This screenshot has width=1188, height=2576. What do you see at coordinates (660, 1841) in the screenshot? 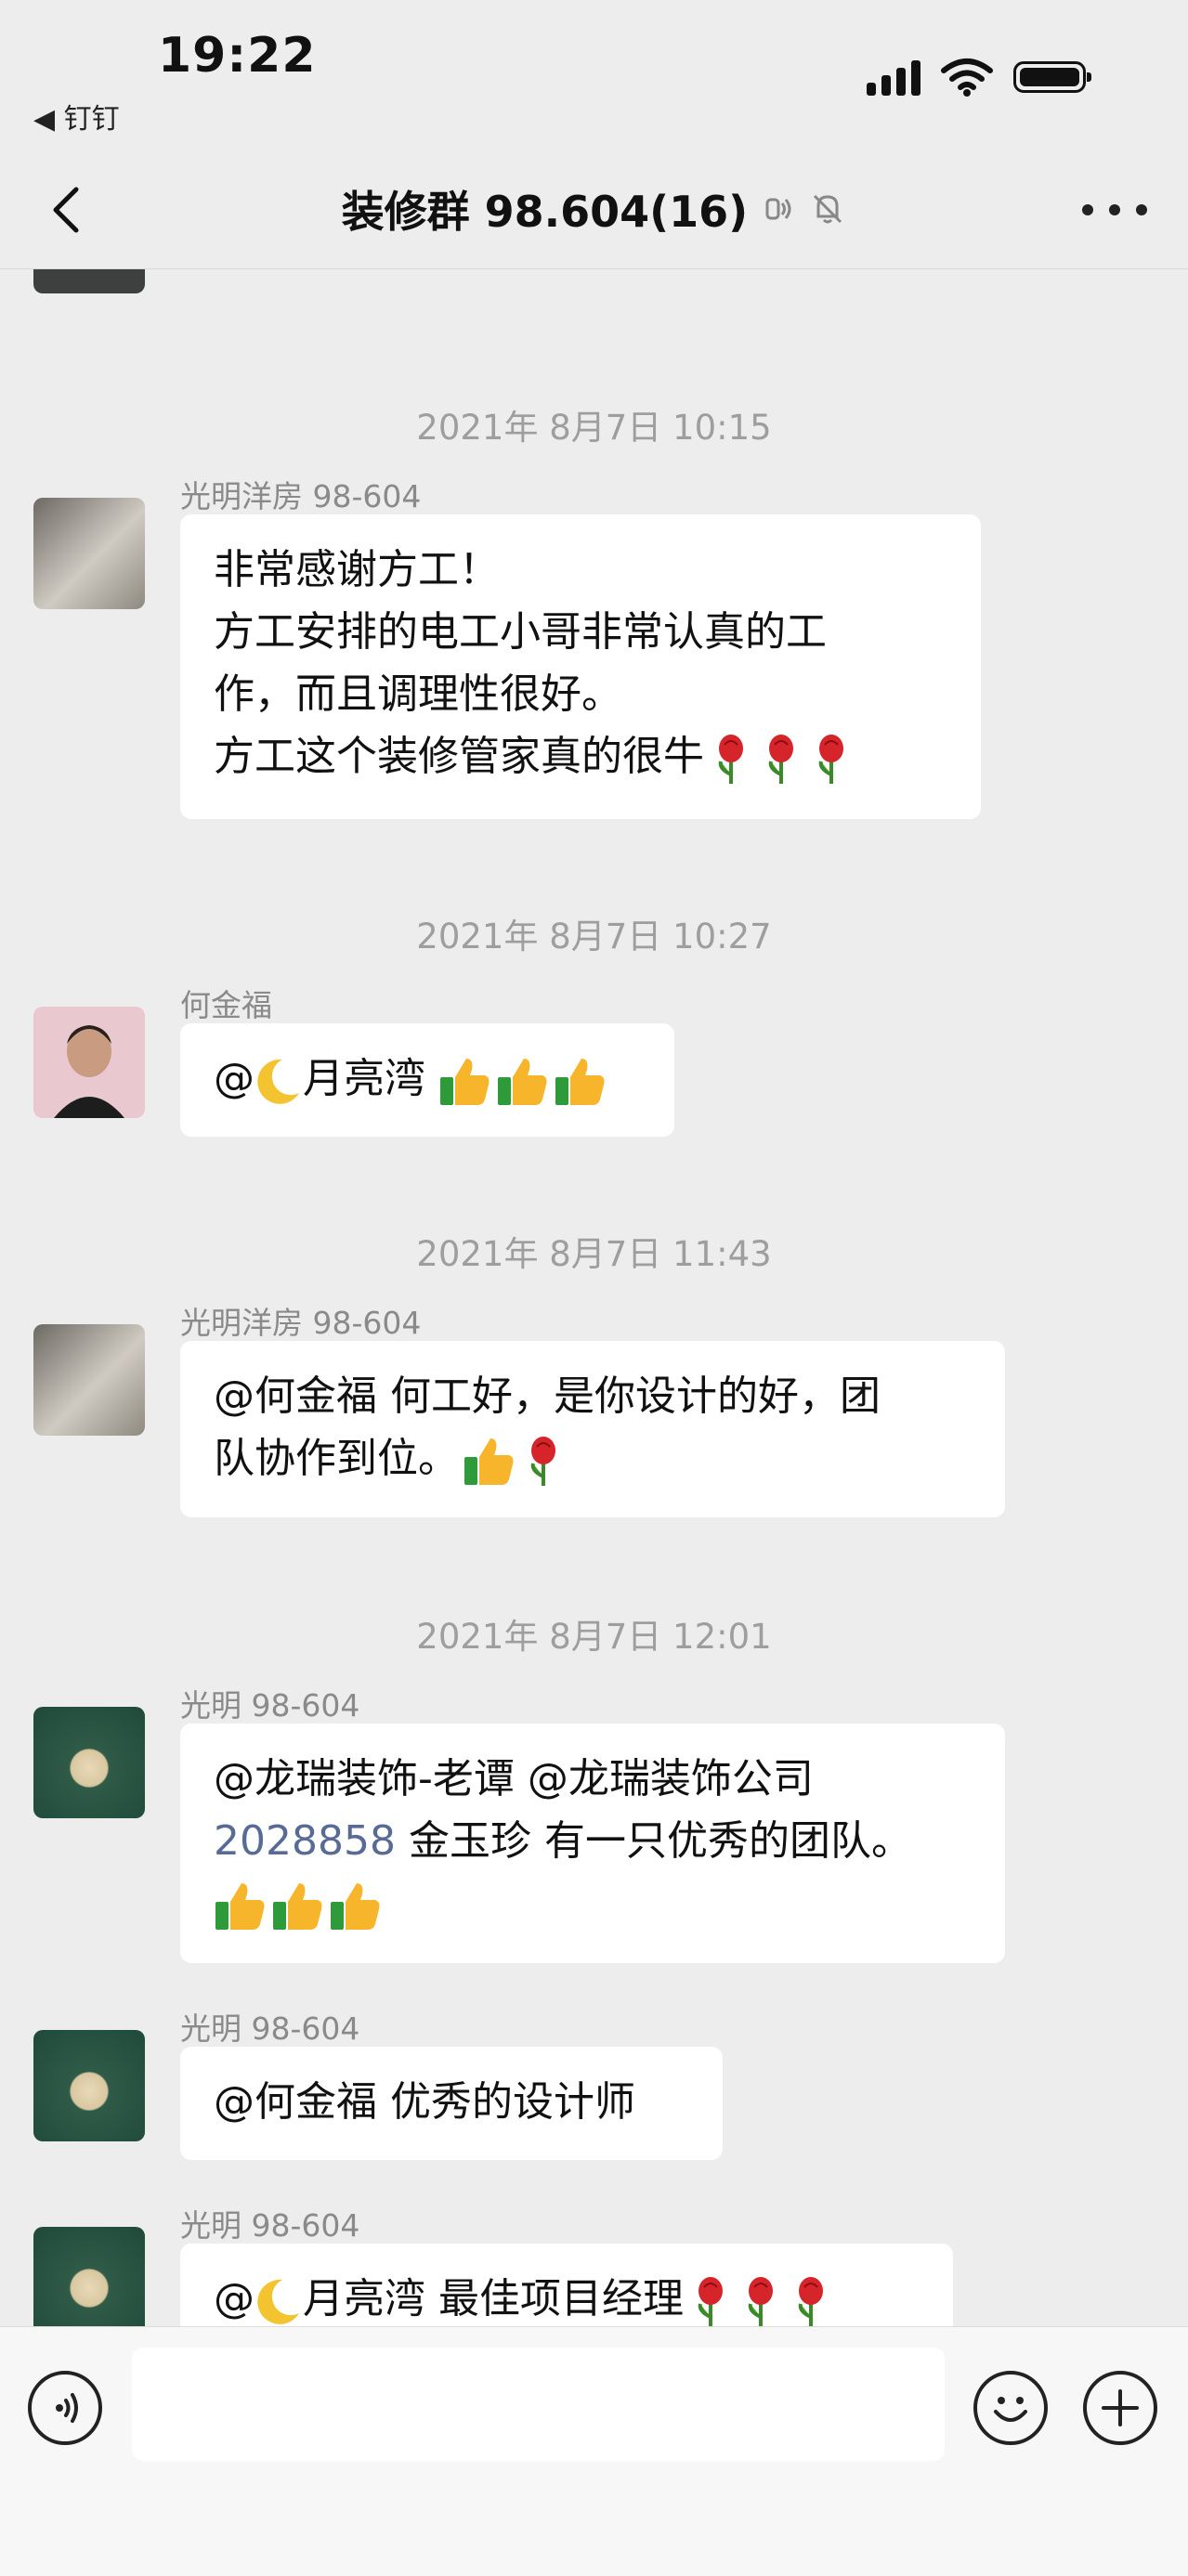
I see `message-text: 金玉珍 有一只优秀的团队。` at bounding box center [660, 1841].